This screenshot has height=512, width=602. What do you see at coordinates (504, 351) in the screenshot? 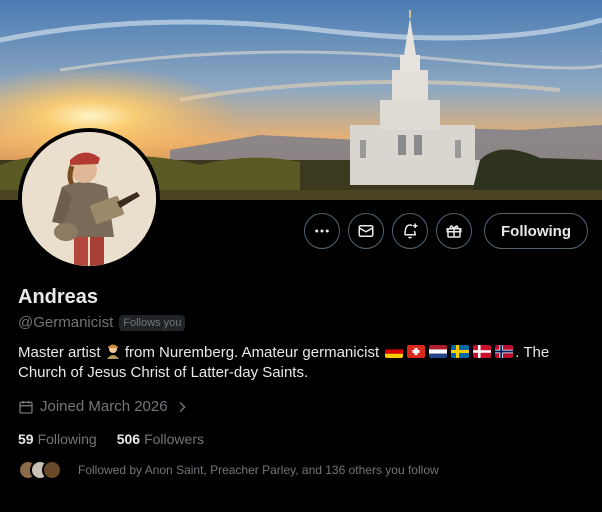
I see `norway-flag-icon` at bounding box center [504, 351].